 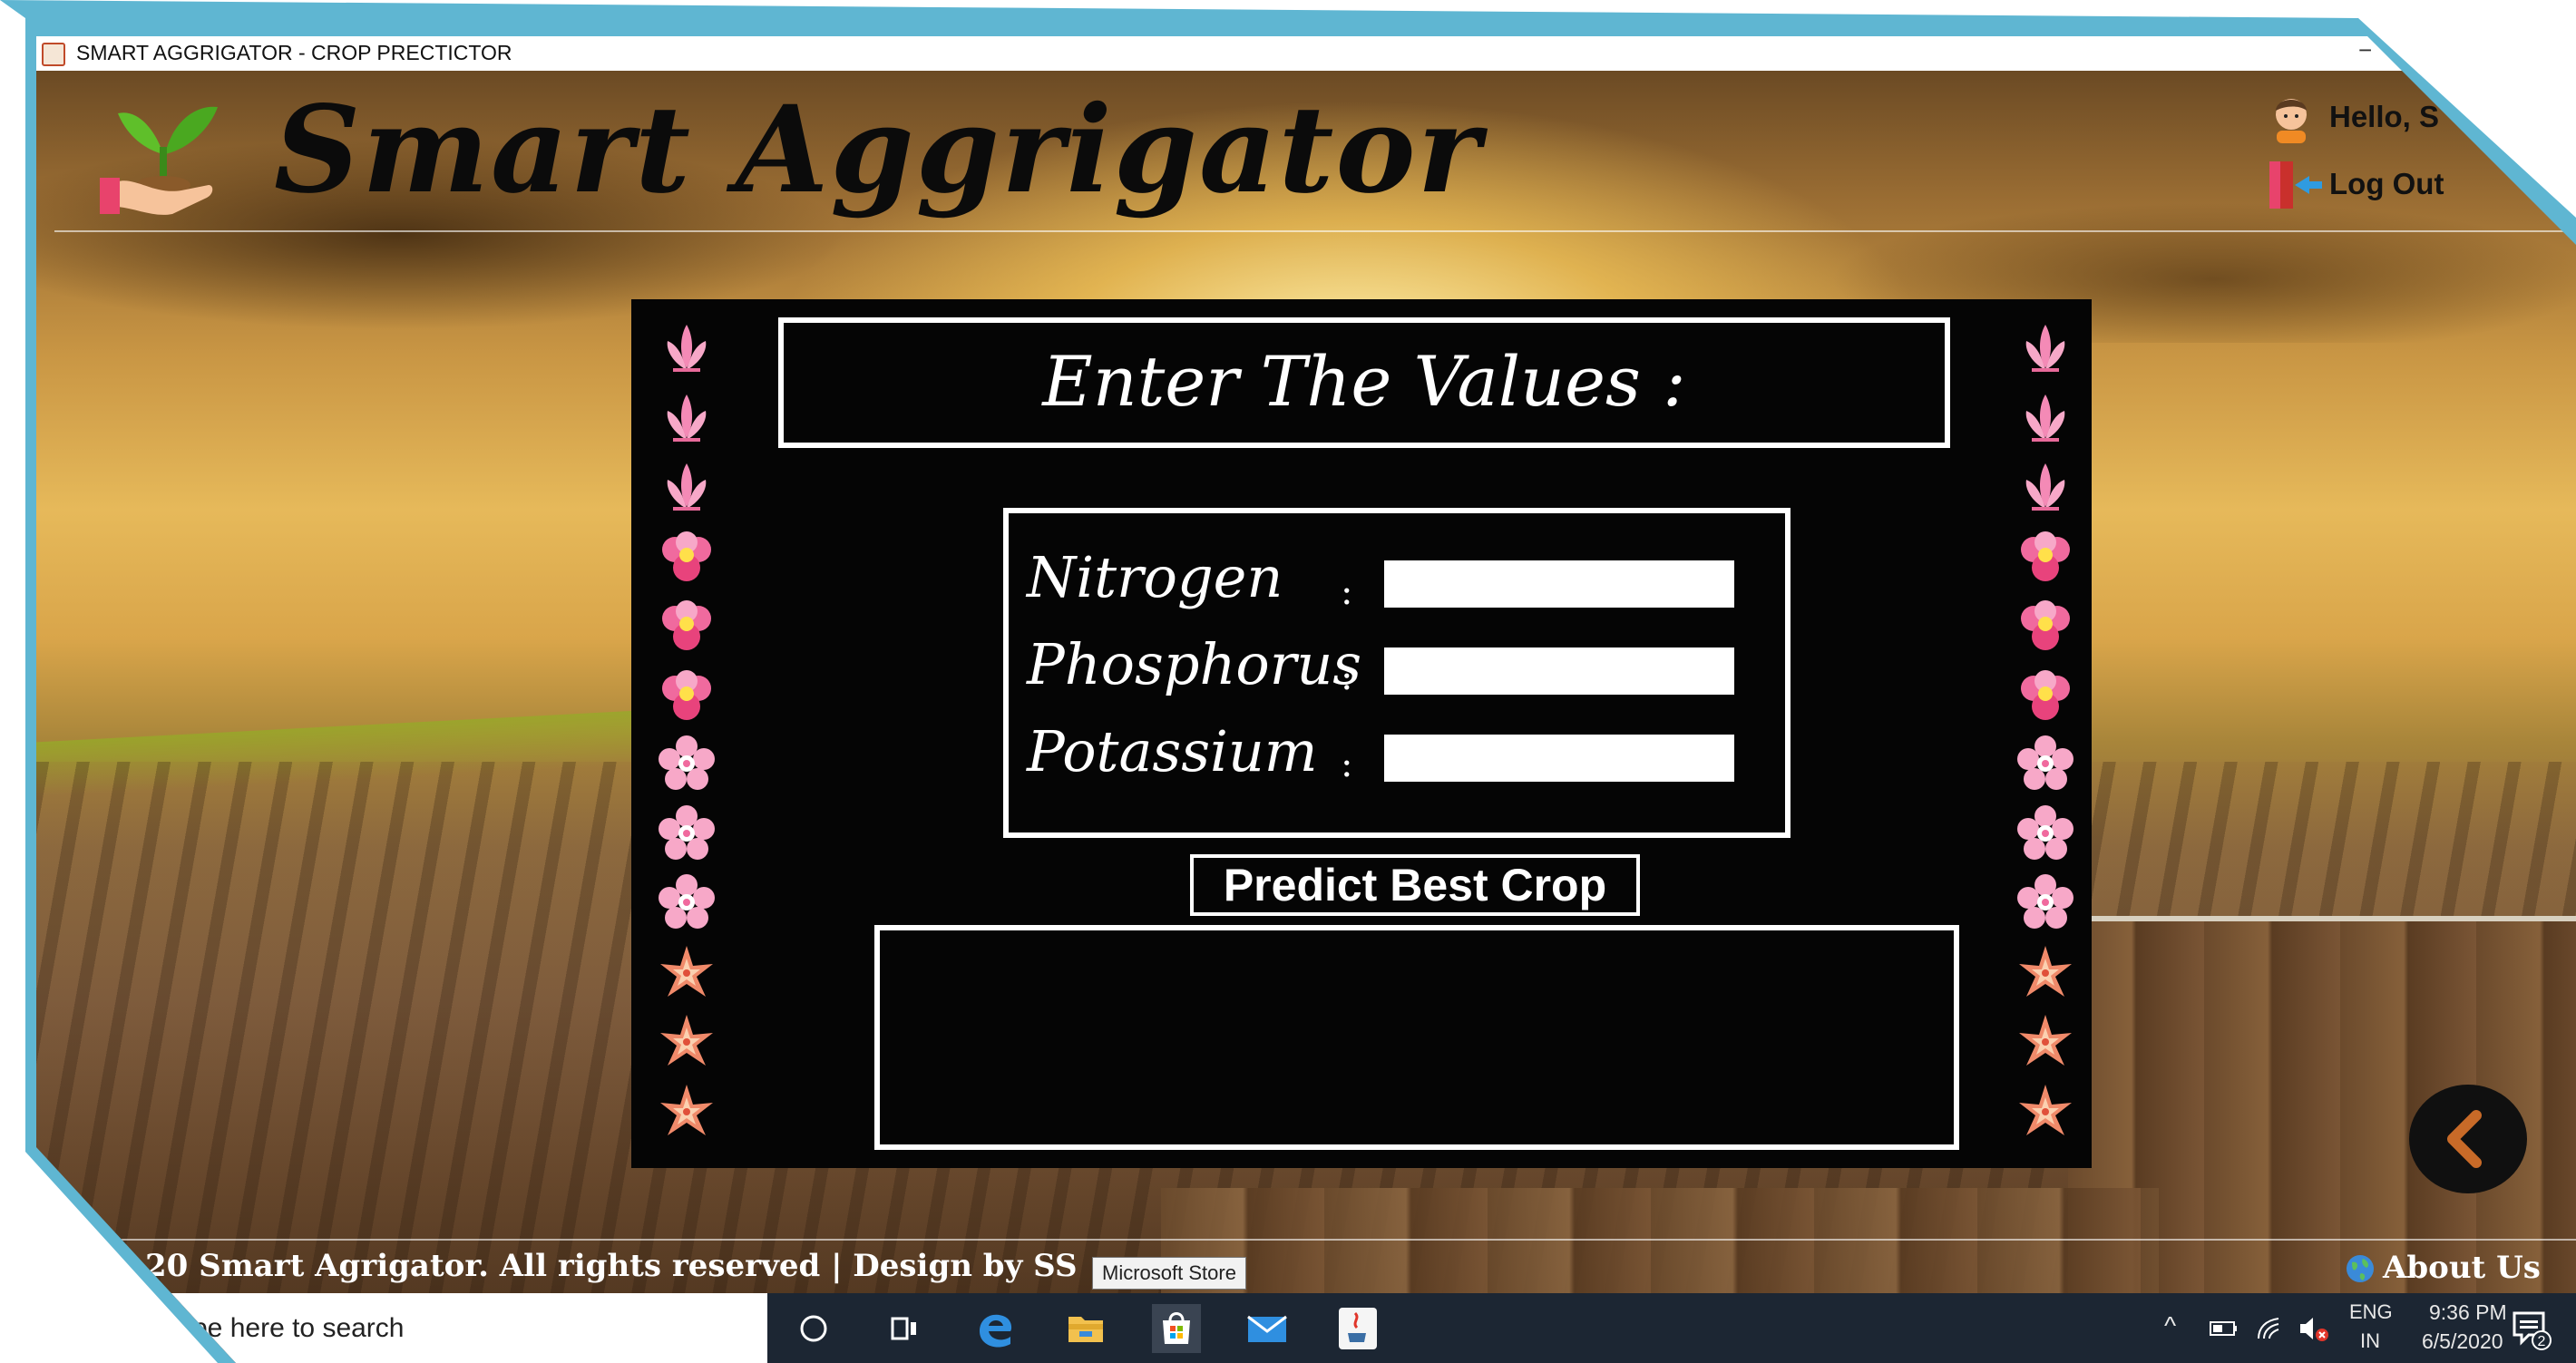 I want to click on nitrogen-input, so click(x=1559, y=584).